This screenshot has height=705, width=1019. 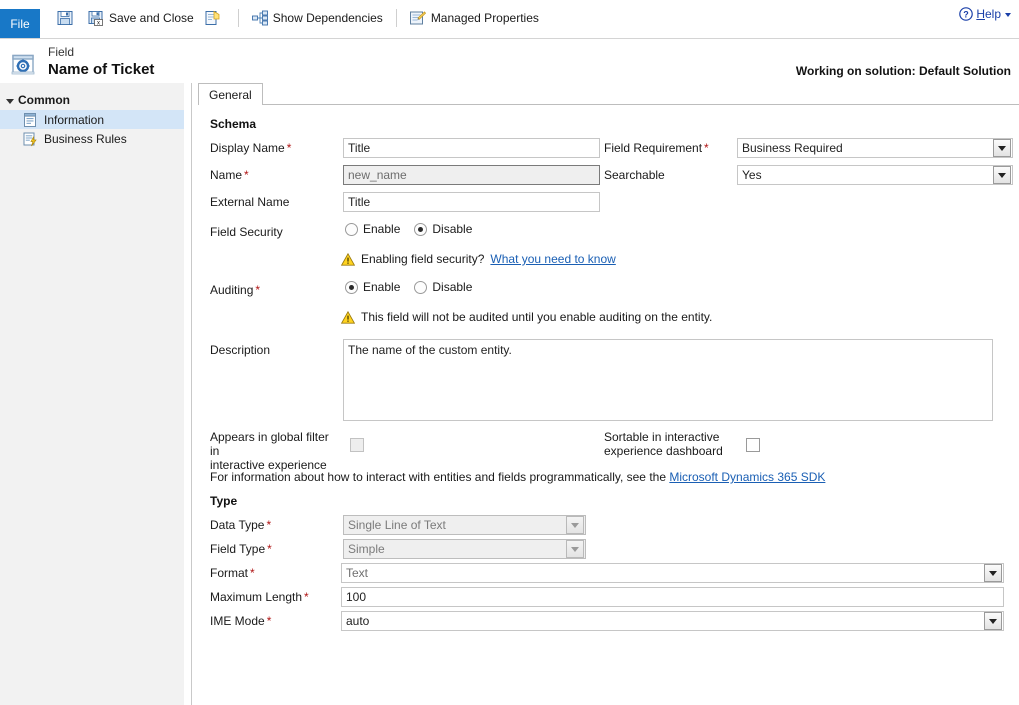 What do you see at coordinates (233, 124) in the screenshot?
I see `schema-section-title: Schema` at bounding box center [233, 124].